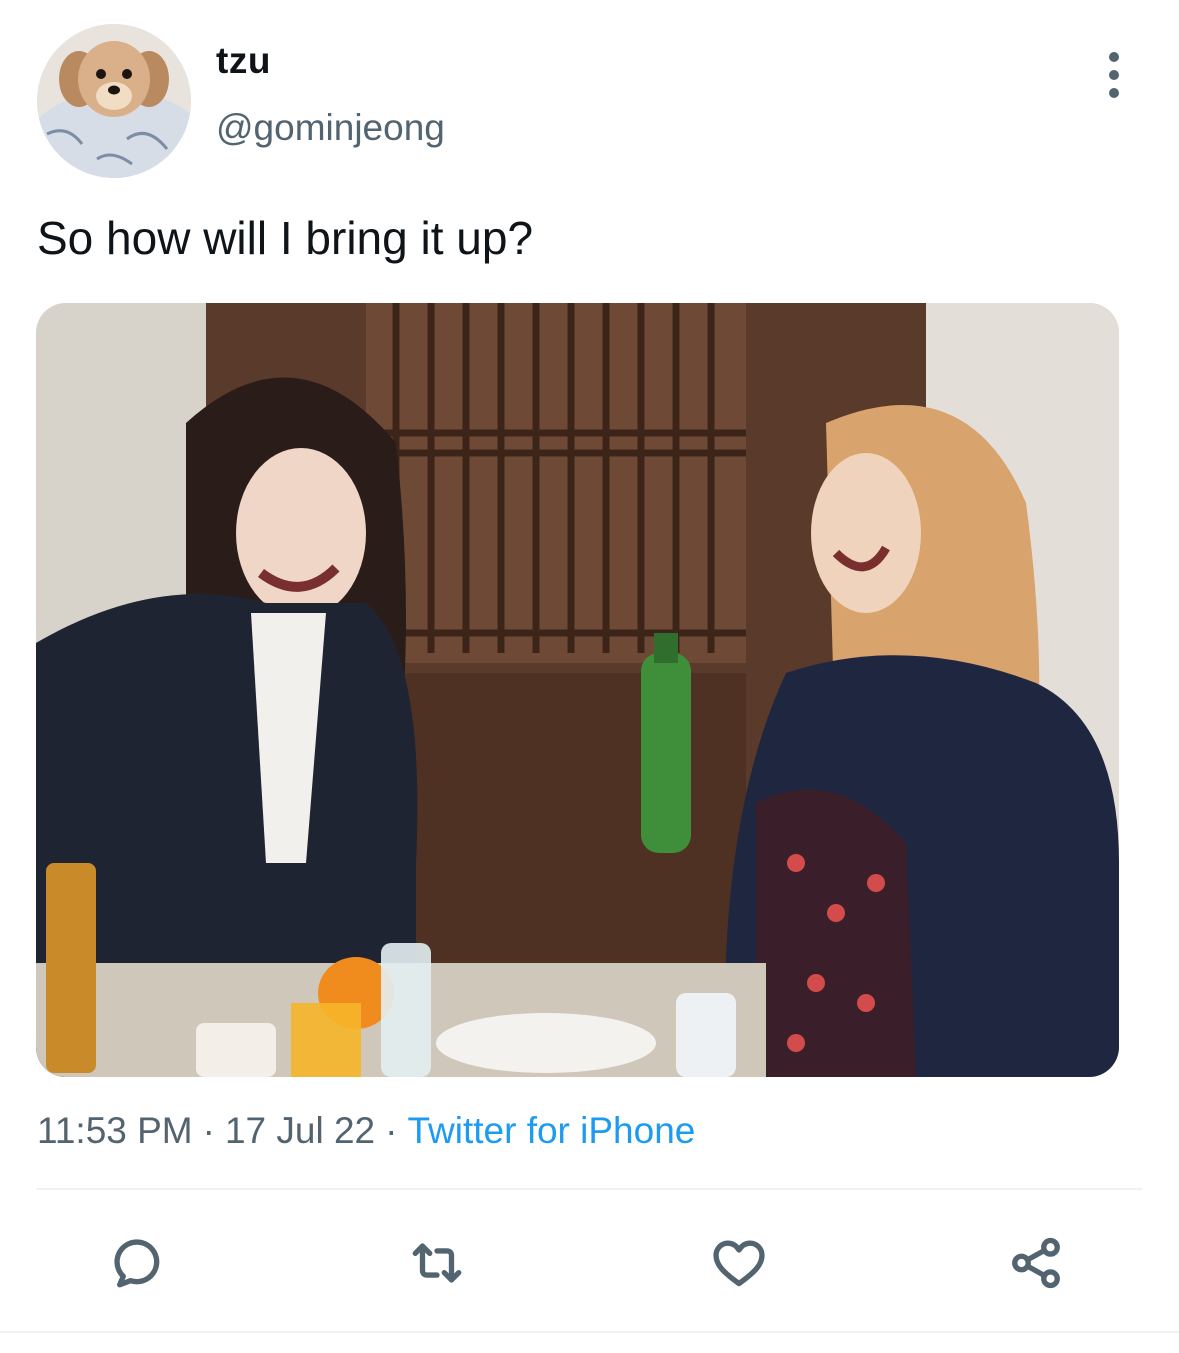 The height and width of the screenshot is (1353, 1179). Describe the element at coordinates (243, 61) in the screenshot. I see `author-display-name: tzu` at that location.